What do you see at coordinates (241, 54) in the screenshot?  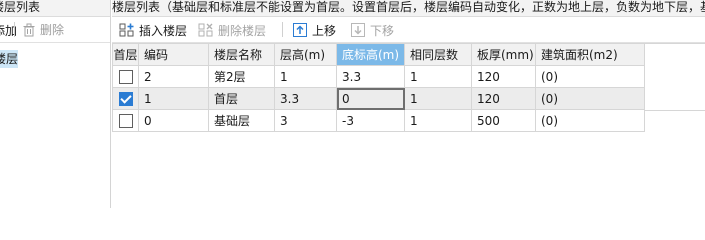 I see `column-header-name: 楼层名称` at bounding box center [241, 54].